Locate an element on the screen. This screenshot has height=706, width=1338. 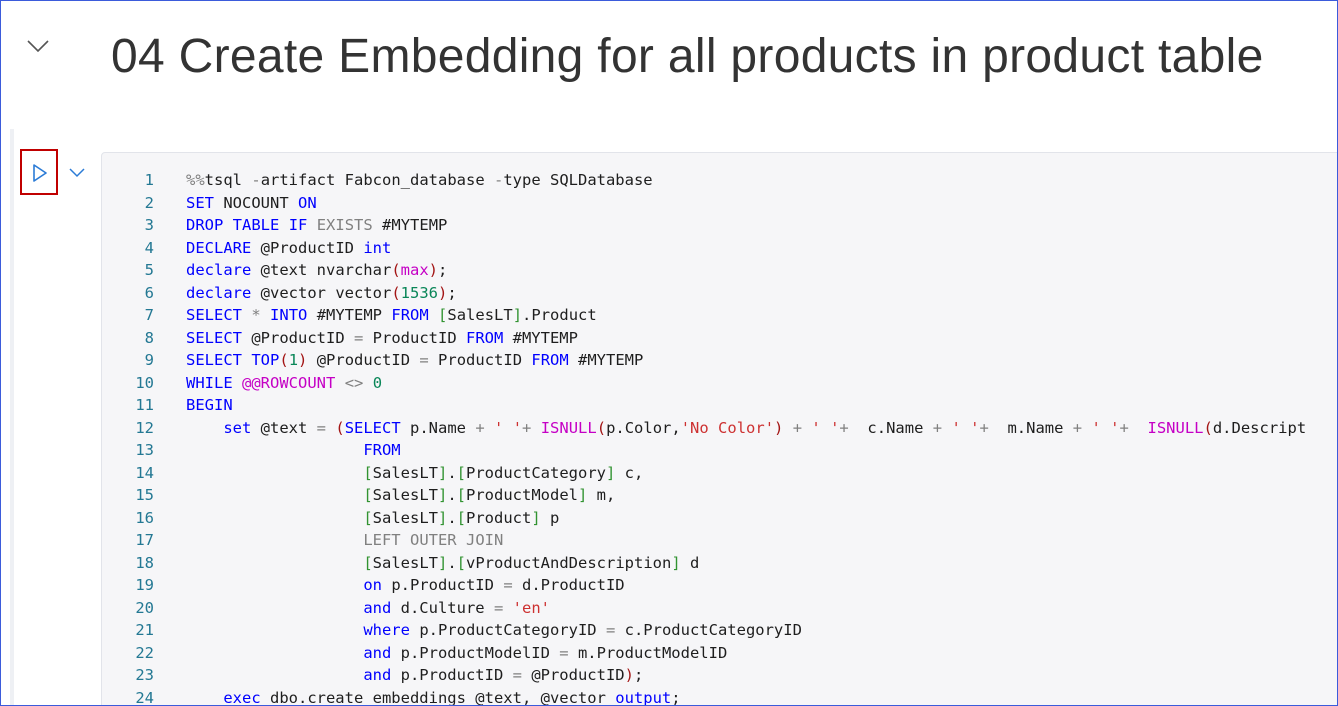
code-line: 14 [SalesLT].[ProductCategory] c, is located at coordinates (704, 473).